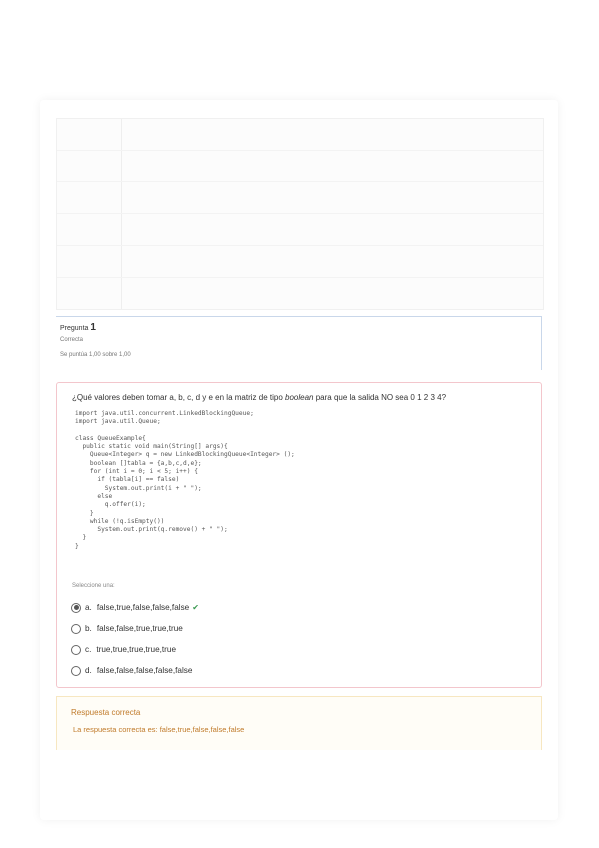 The width and height of the screenshot is (599, 848). What do you see at coordinates (76, 628) in the screenshot?
I see `radio-b` at bounding box center [76, 628].